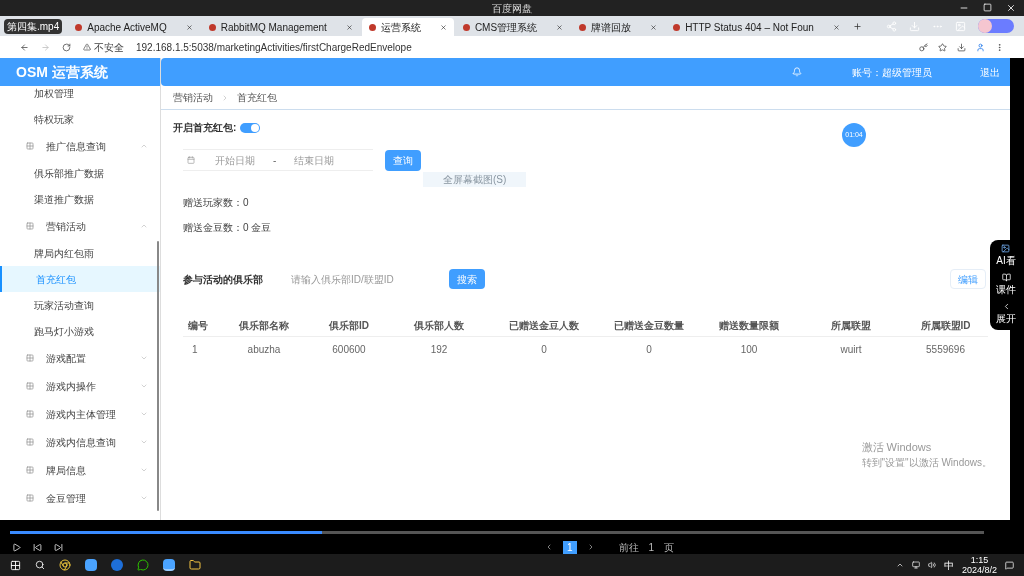 This screenshot has width=1024, height=576. What do you see at coordinates (66, 47) in the screenshot?
I see `reload-button` at bounding box center [66, 47].